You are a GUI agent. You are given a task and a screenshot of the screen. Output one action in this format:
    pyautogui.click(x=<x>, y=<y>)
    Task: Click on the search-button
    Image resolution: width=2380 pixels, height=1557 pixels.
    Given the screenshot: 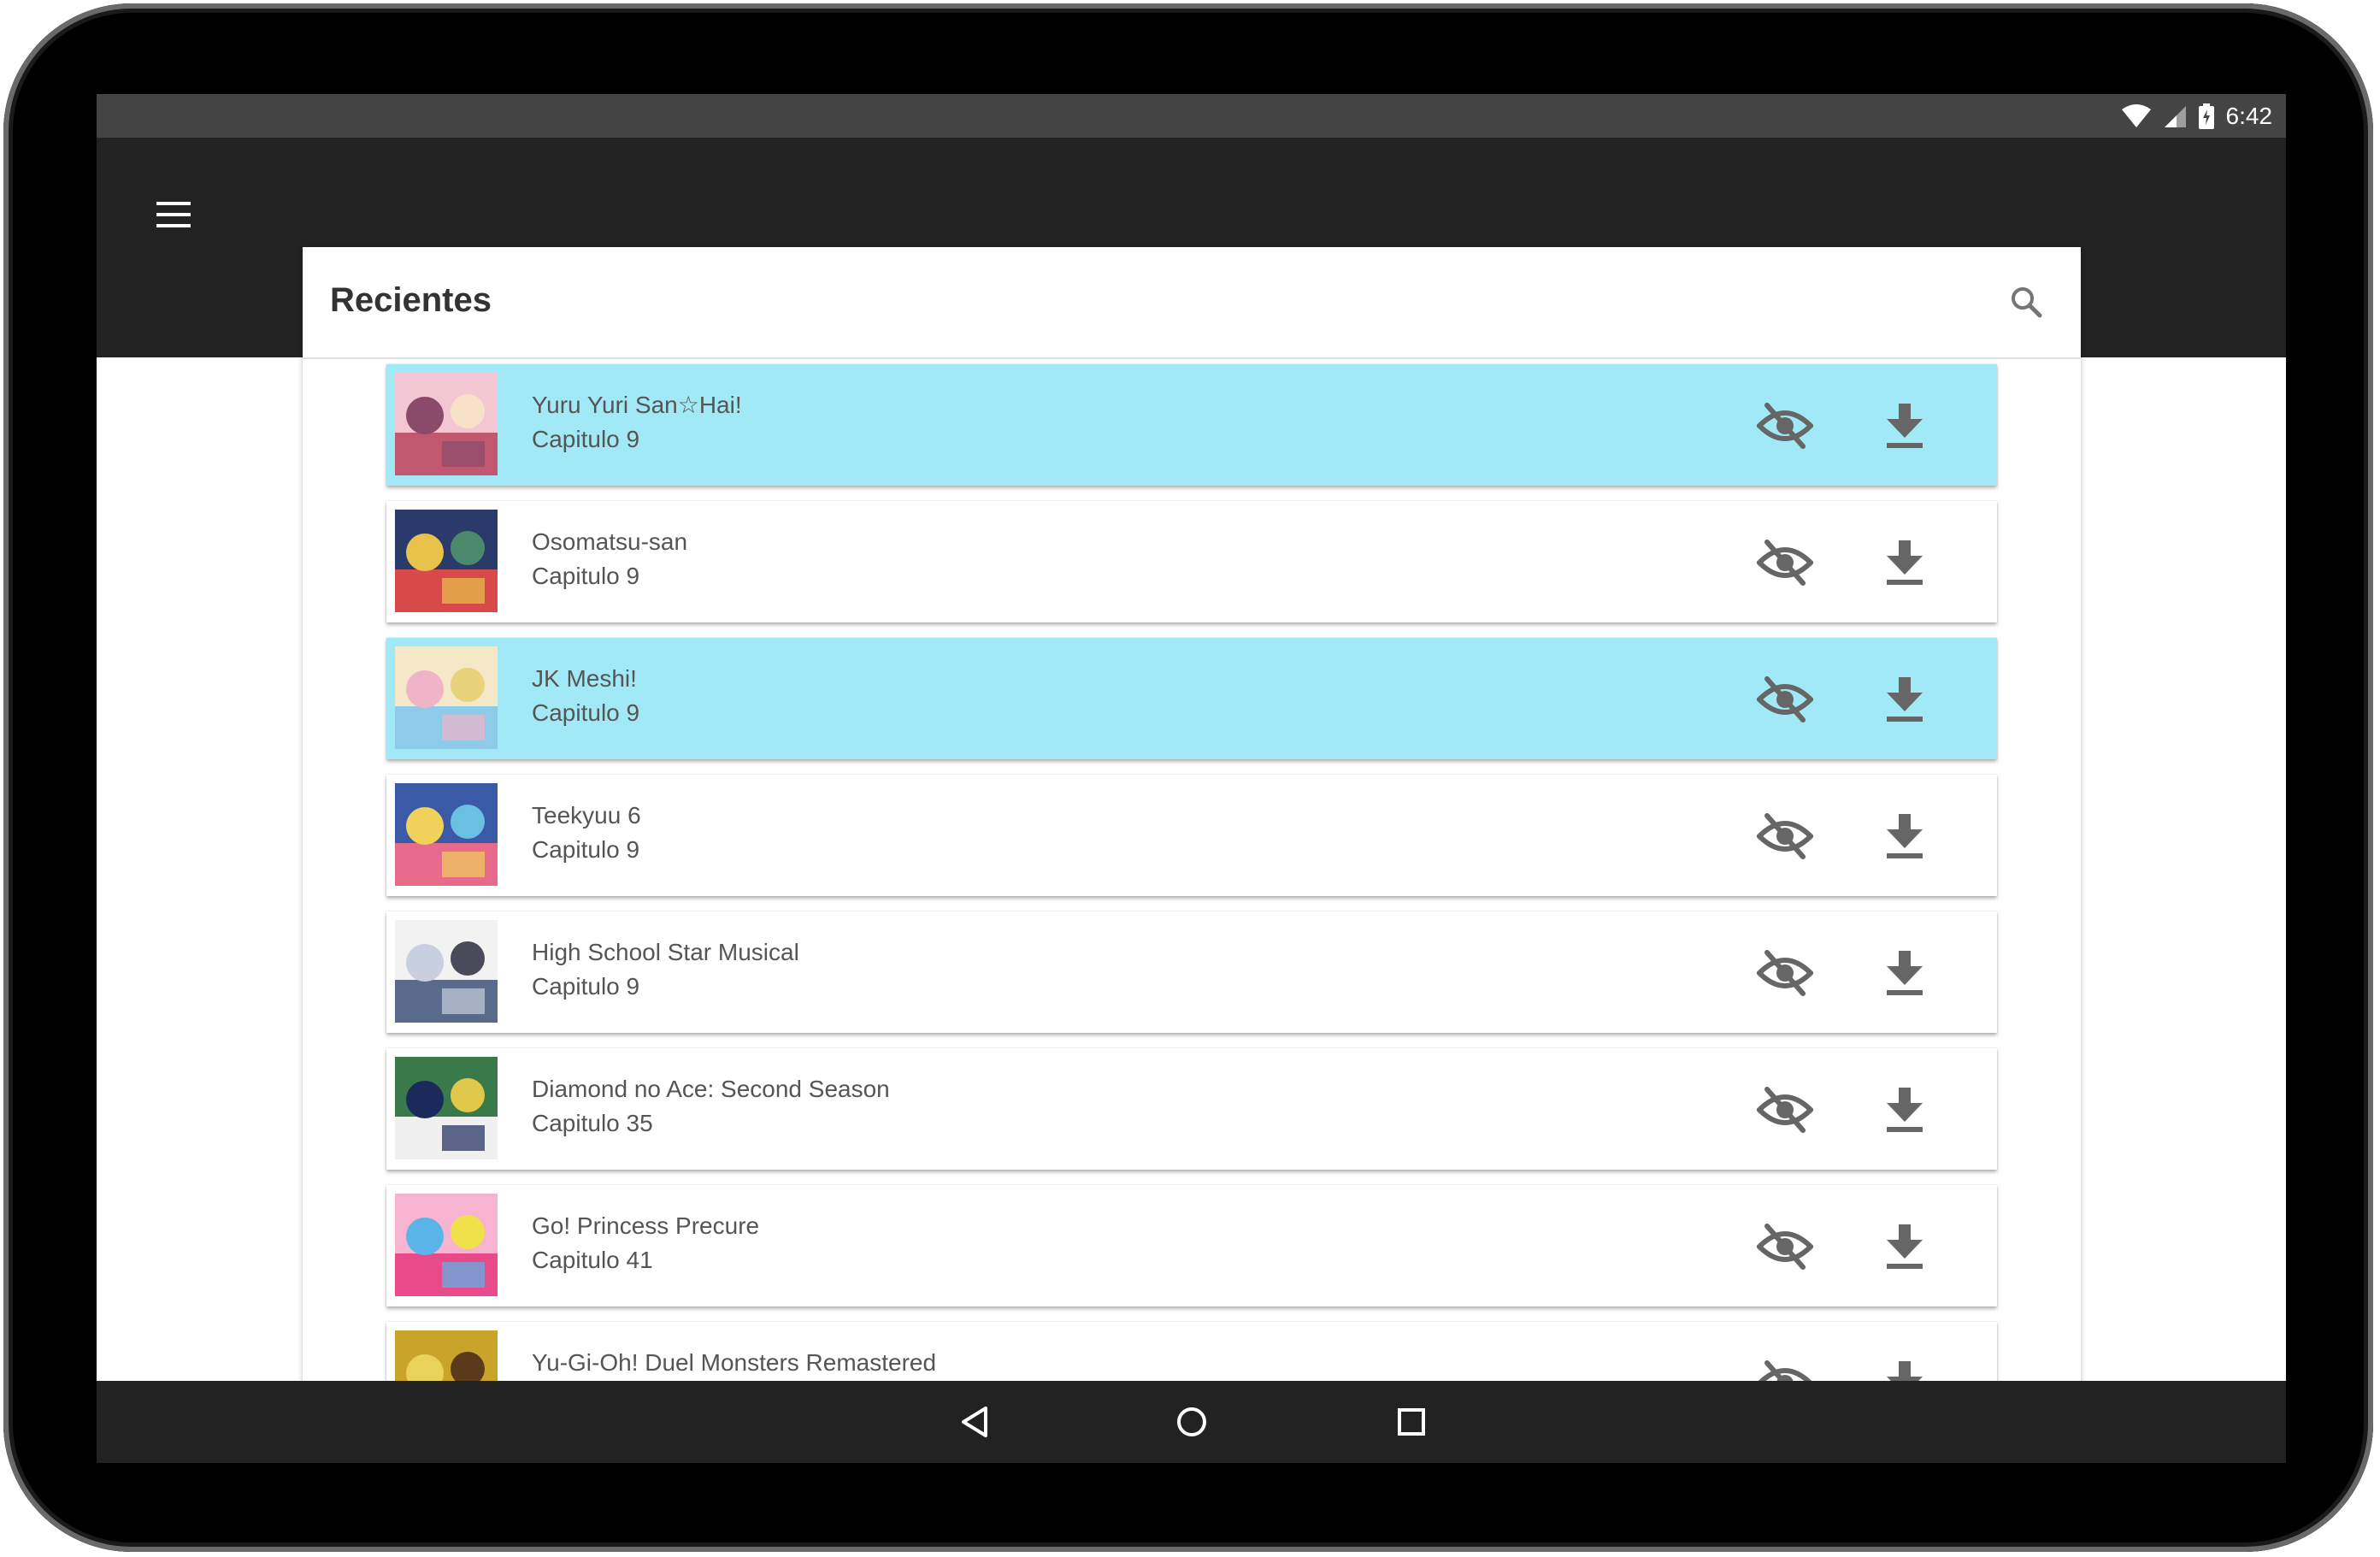 What is the action you would take?
    pyautogui.click(x=2026, y=302)
    